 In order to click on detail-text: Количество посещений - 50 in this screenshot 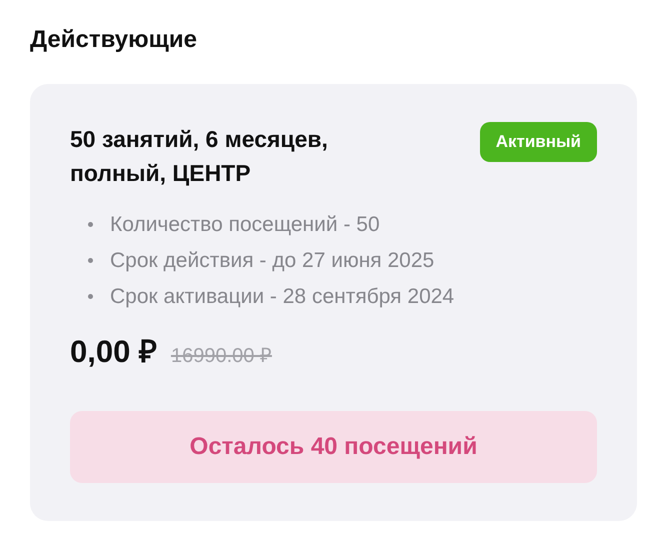, I will do `click(245, 225)`.